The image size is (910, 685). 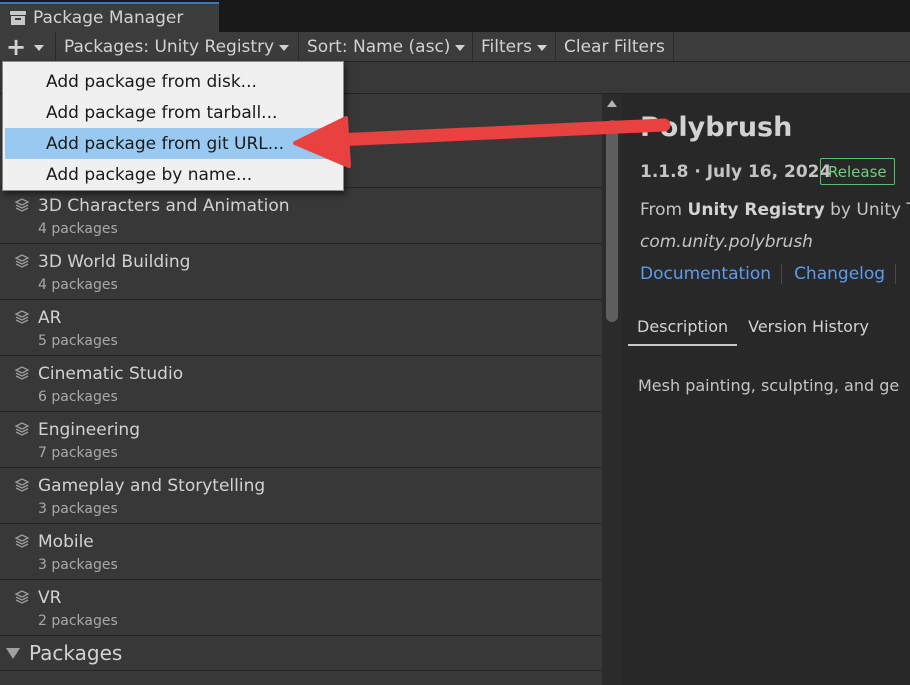 What do you see at coordinates (664, 210) in the screenshot?
I see `from-prefix: From` at bounding box center [664, 210].